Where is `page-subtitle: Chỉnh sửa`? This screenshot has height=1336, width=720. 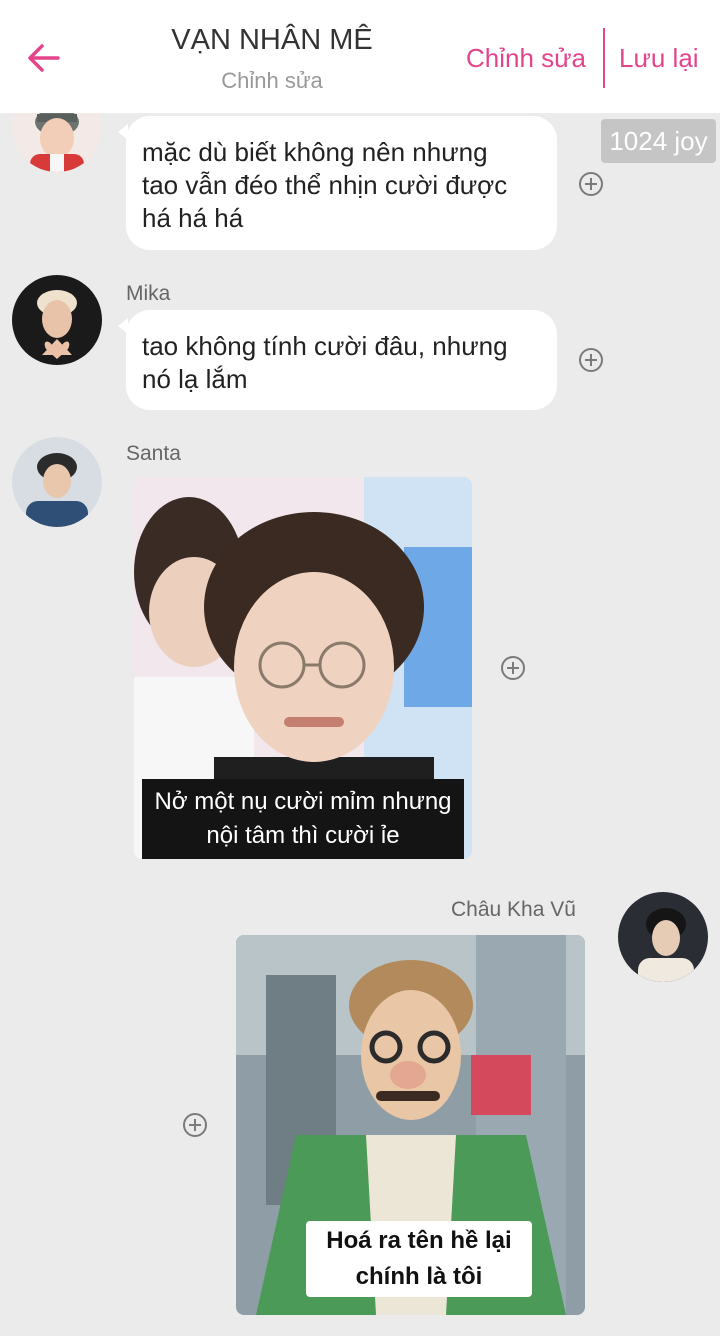
page-subtitle: Chỉnh sửa is located at coordinates (272, 80).